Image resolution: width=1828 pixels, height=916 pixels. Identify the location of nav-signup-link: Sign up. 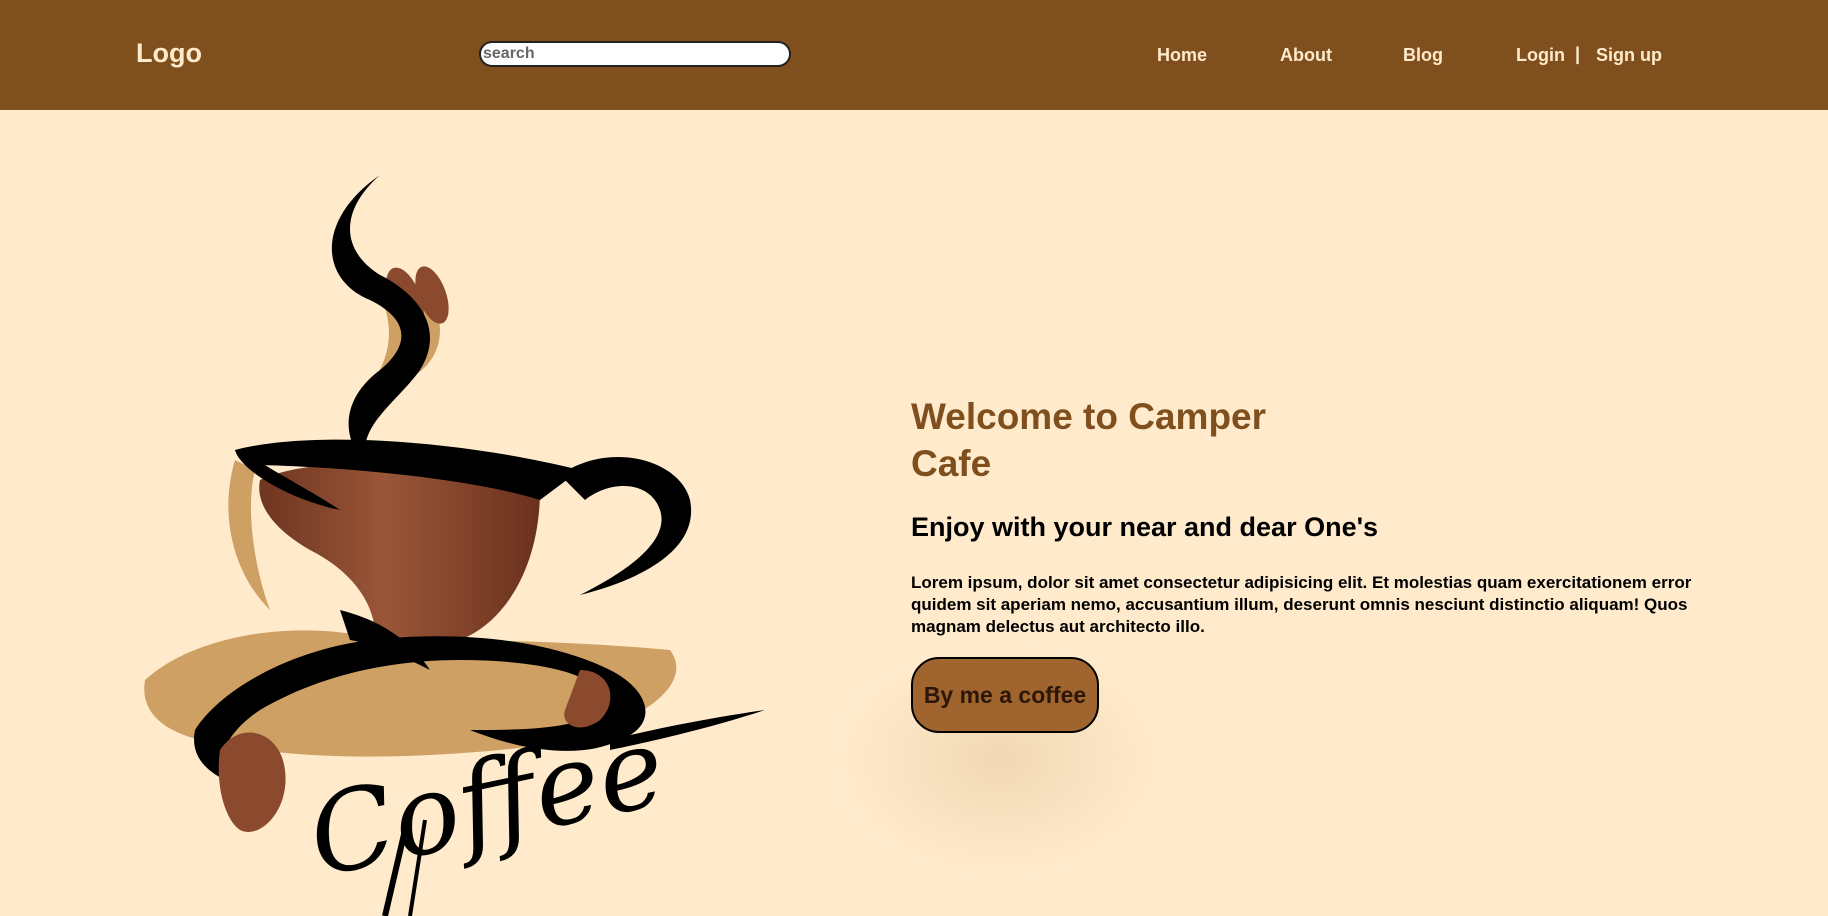
(1629, 55).